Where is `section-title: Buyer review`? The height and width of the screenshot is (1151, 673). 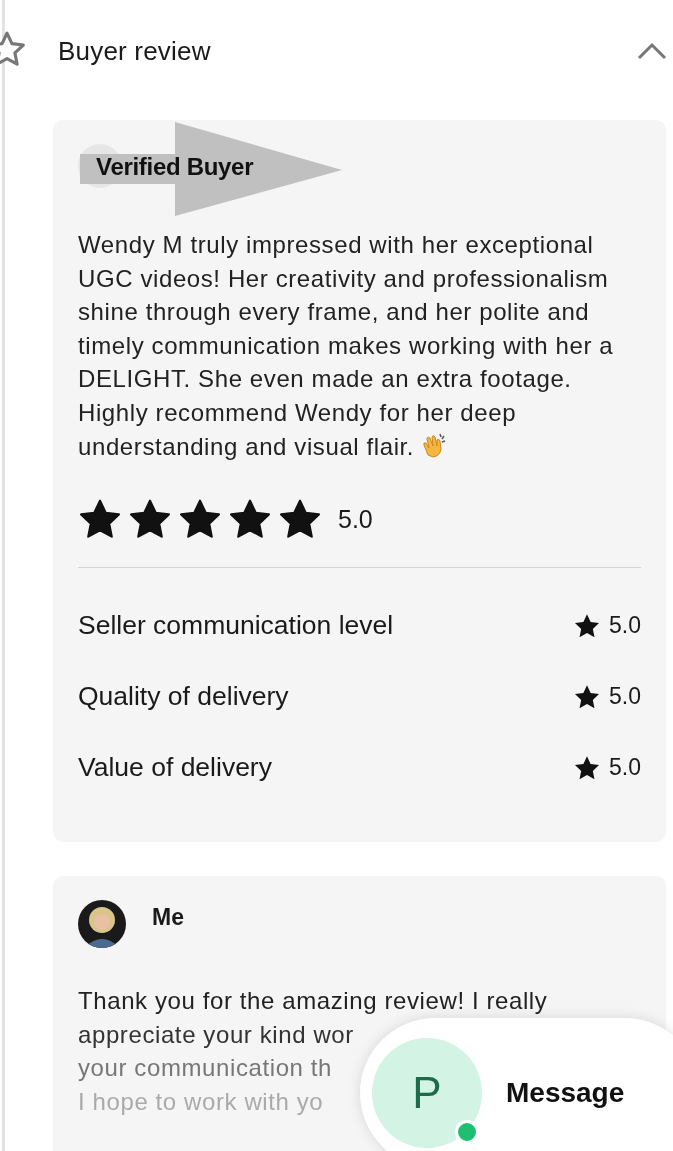 section-title: Buyer review is located at coordinates (134, 51).